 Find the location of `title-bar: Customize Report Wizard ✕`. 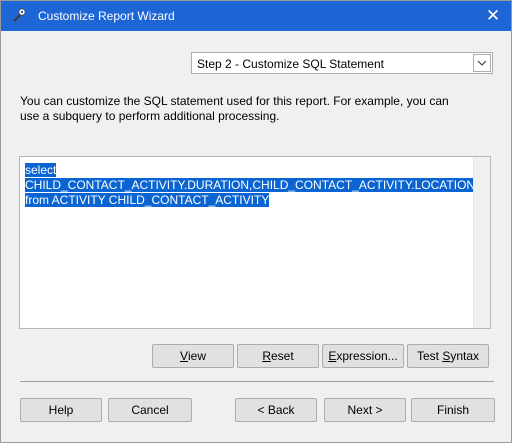

title-bar: Customize Report Wizard ✕ is located at coordinates (256, 16).